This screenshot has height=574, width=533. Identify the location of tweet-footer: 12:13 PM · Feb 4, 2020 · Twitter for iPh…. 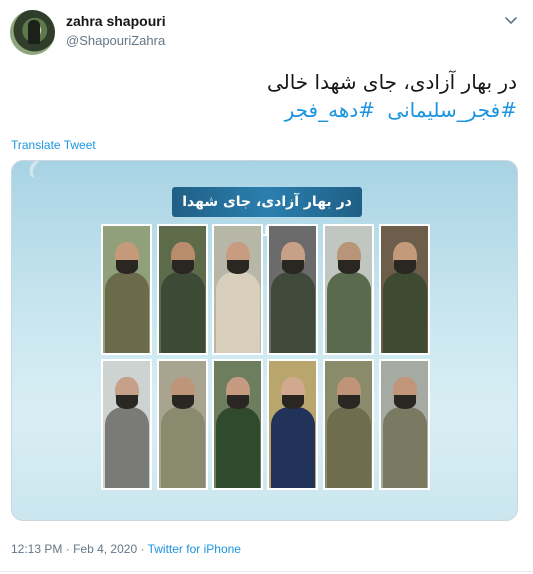
(126, 549).